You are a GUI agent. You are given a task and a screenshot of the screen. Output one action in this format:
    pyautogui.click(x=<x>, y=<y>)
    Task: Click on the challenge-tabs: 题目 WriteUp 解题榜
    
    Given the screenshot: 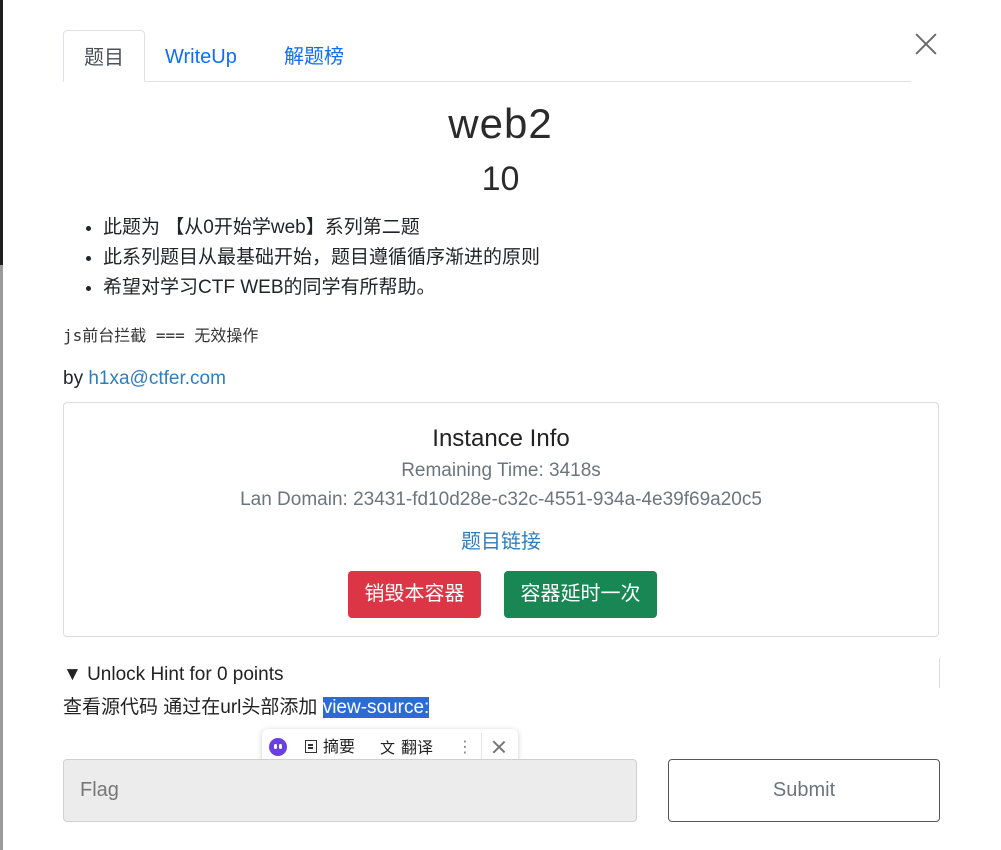 What is the action you would take?
    pyautogui.click(x=487, y=56)
    